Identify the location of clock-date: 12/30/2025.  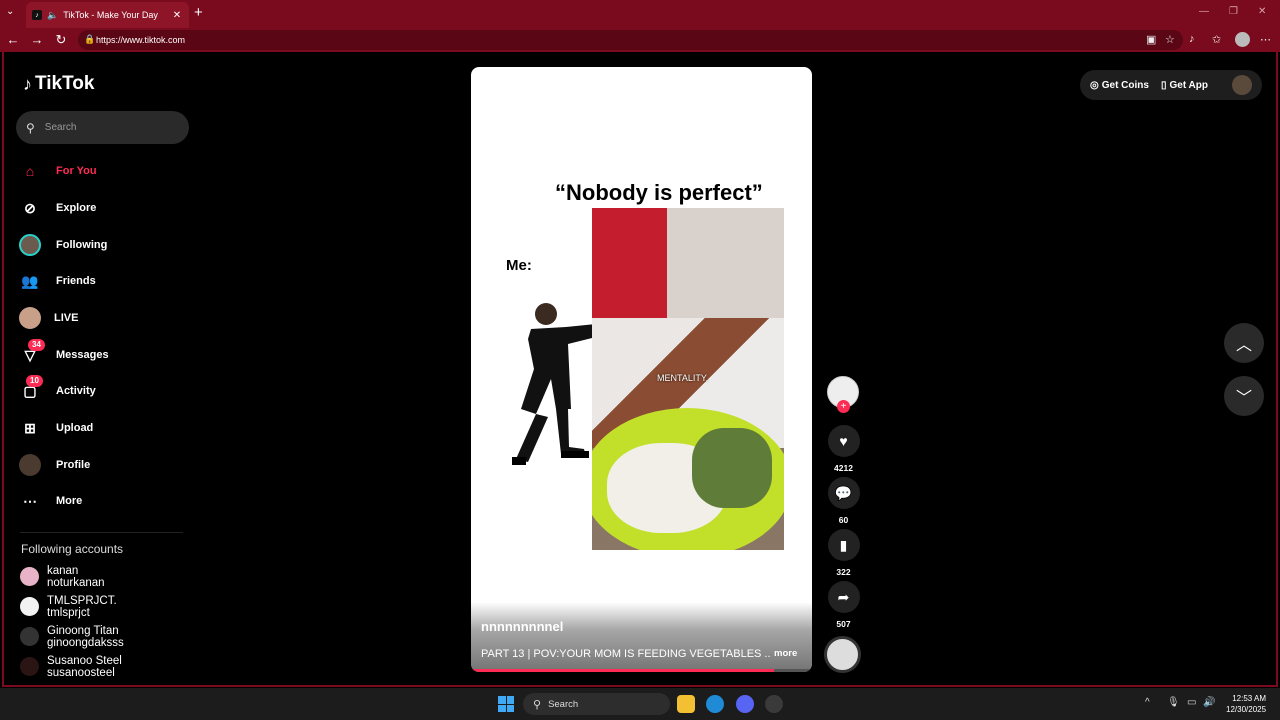
(1246, 709).